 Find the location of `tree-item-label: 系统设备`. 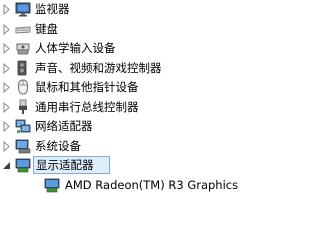

tree-item-label: 系统设备 is located at coordinates (58, 146).